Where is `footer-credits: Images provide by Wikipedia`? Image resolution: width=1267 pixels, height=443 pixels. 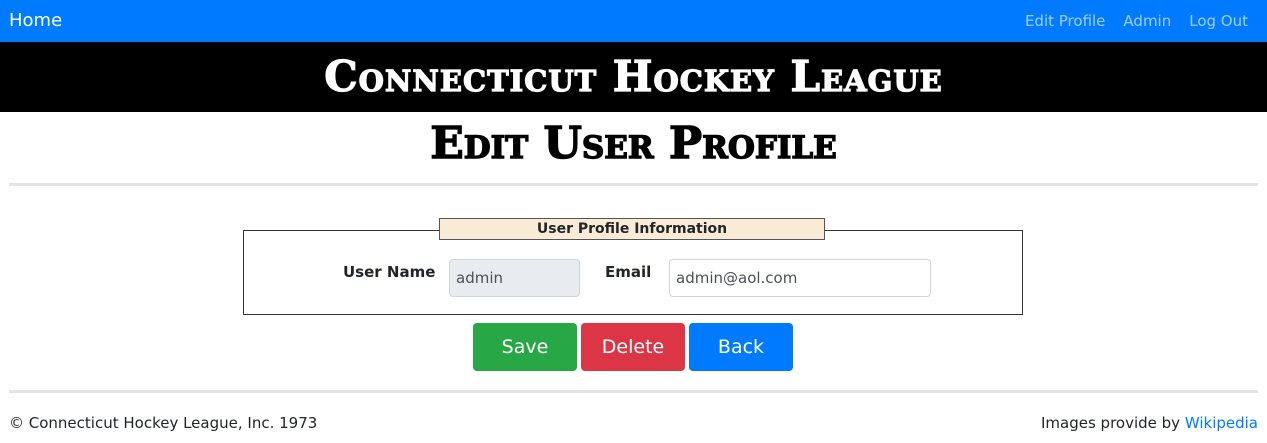 footer-credits: Images provide by Wikipedia is located at coordinates (1149, 423).